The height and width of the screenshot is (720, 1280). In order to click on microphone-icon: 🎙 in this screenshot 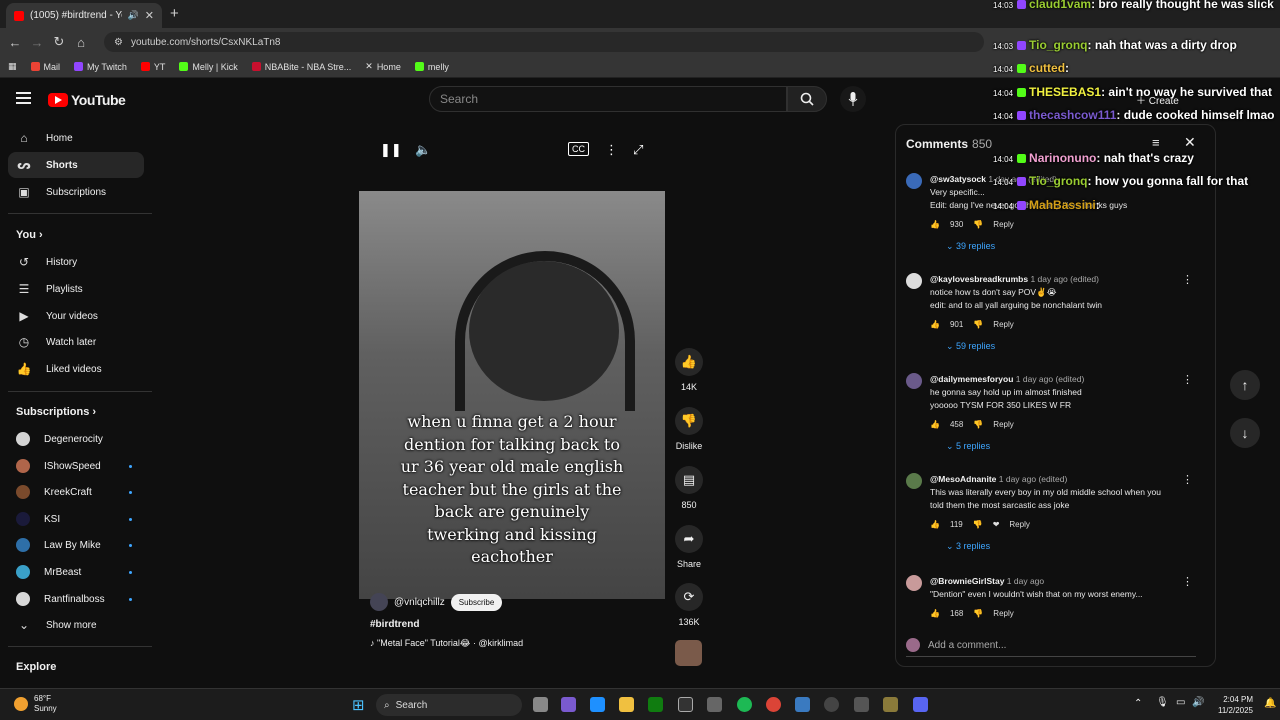, I will do `click(1162, 702)`.